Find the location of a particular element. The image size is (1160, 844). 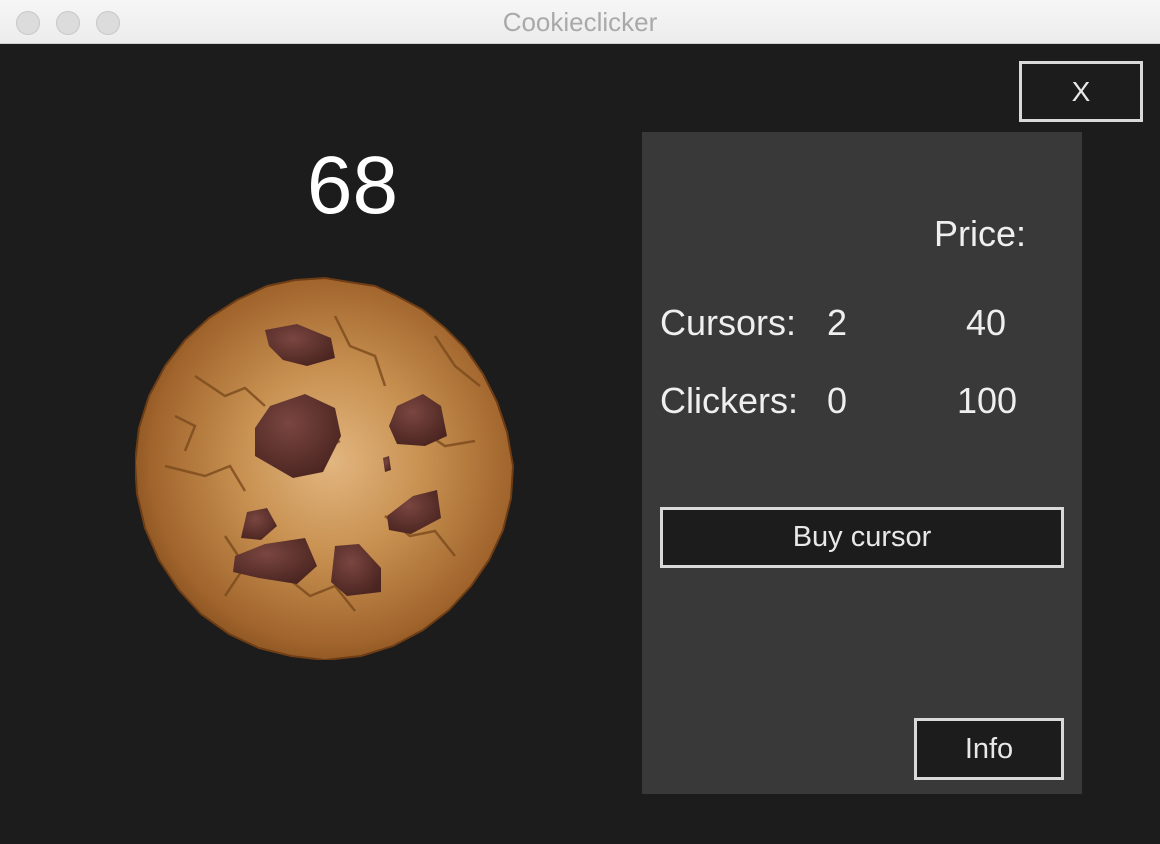

close-button: X is located at coordinates (1081, 91).